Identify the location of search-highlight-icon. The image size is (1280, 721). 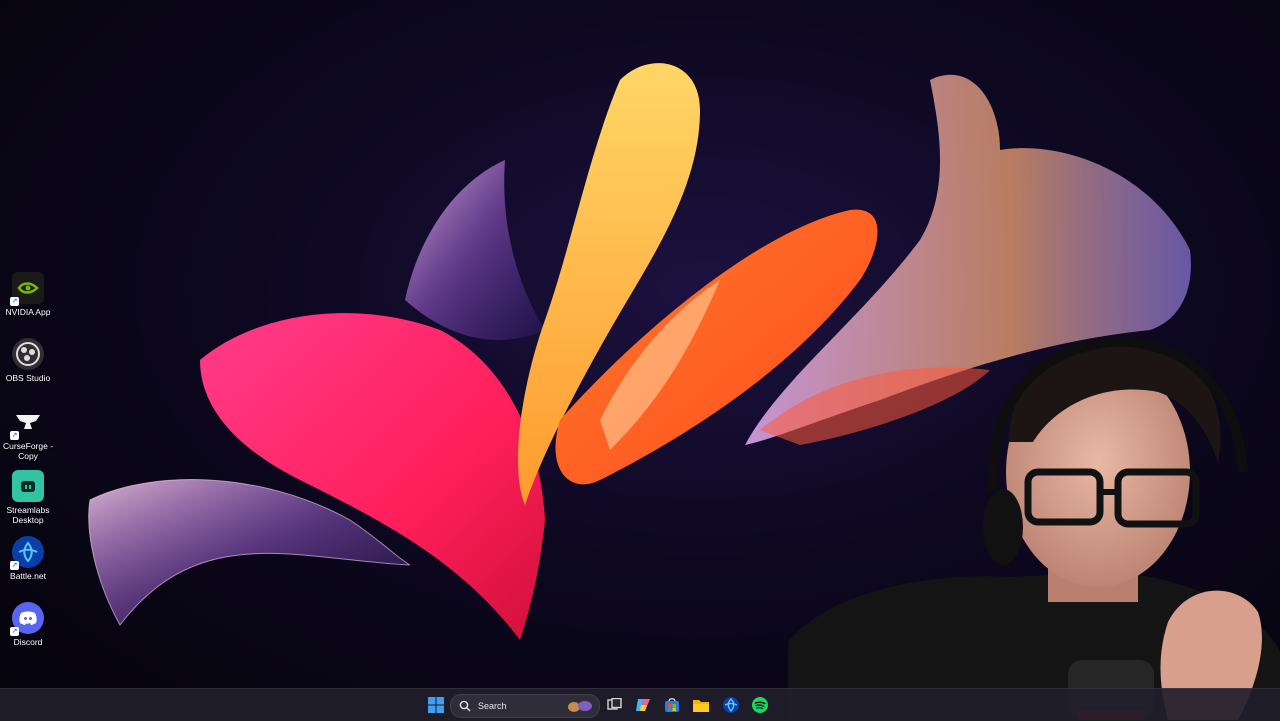
(580, 706).